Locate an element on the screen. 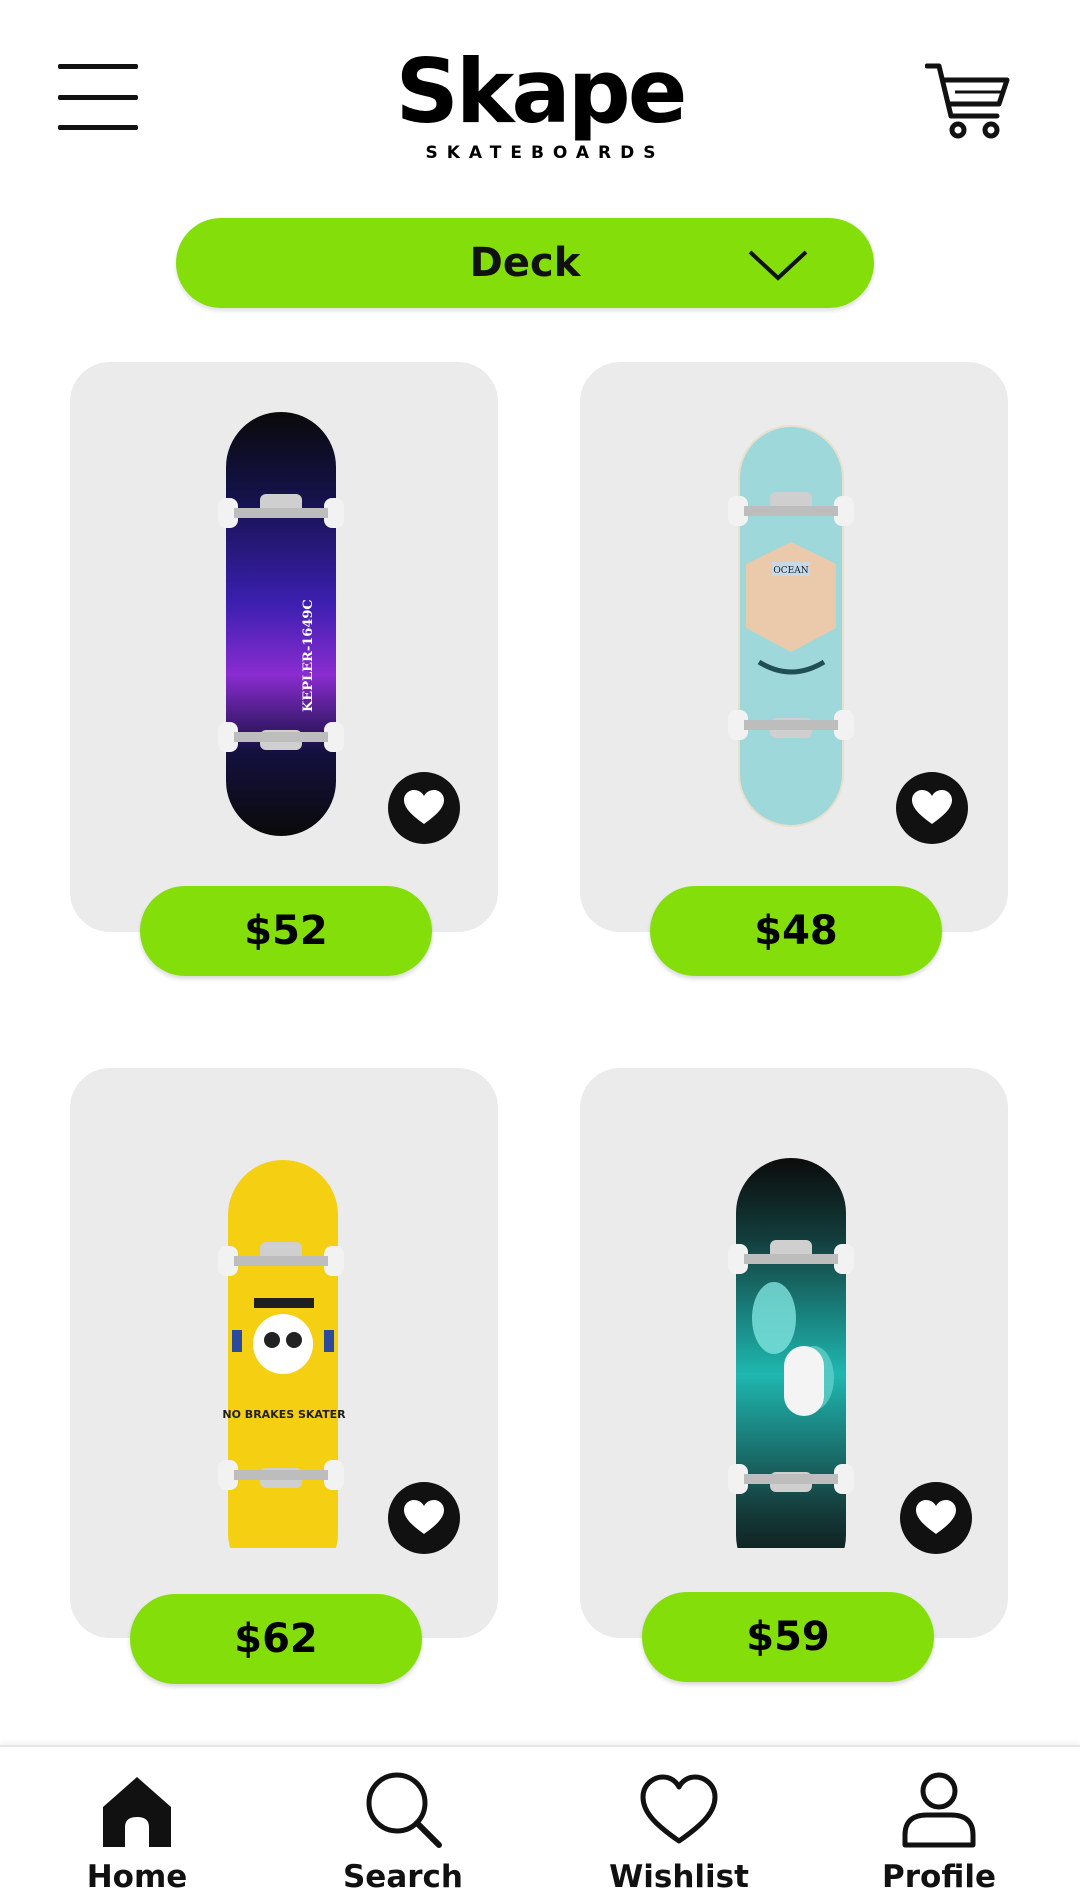 This screenshot has width=1080, height=1903. product-card is located at coordinates (794, 1353).